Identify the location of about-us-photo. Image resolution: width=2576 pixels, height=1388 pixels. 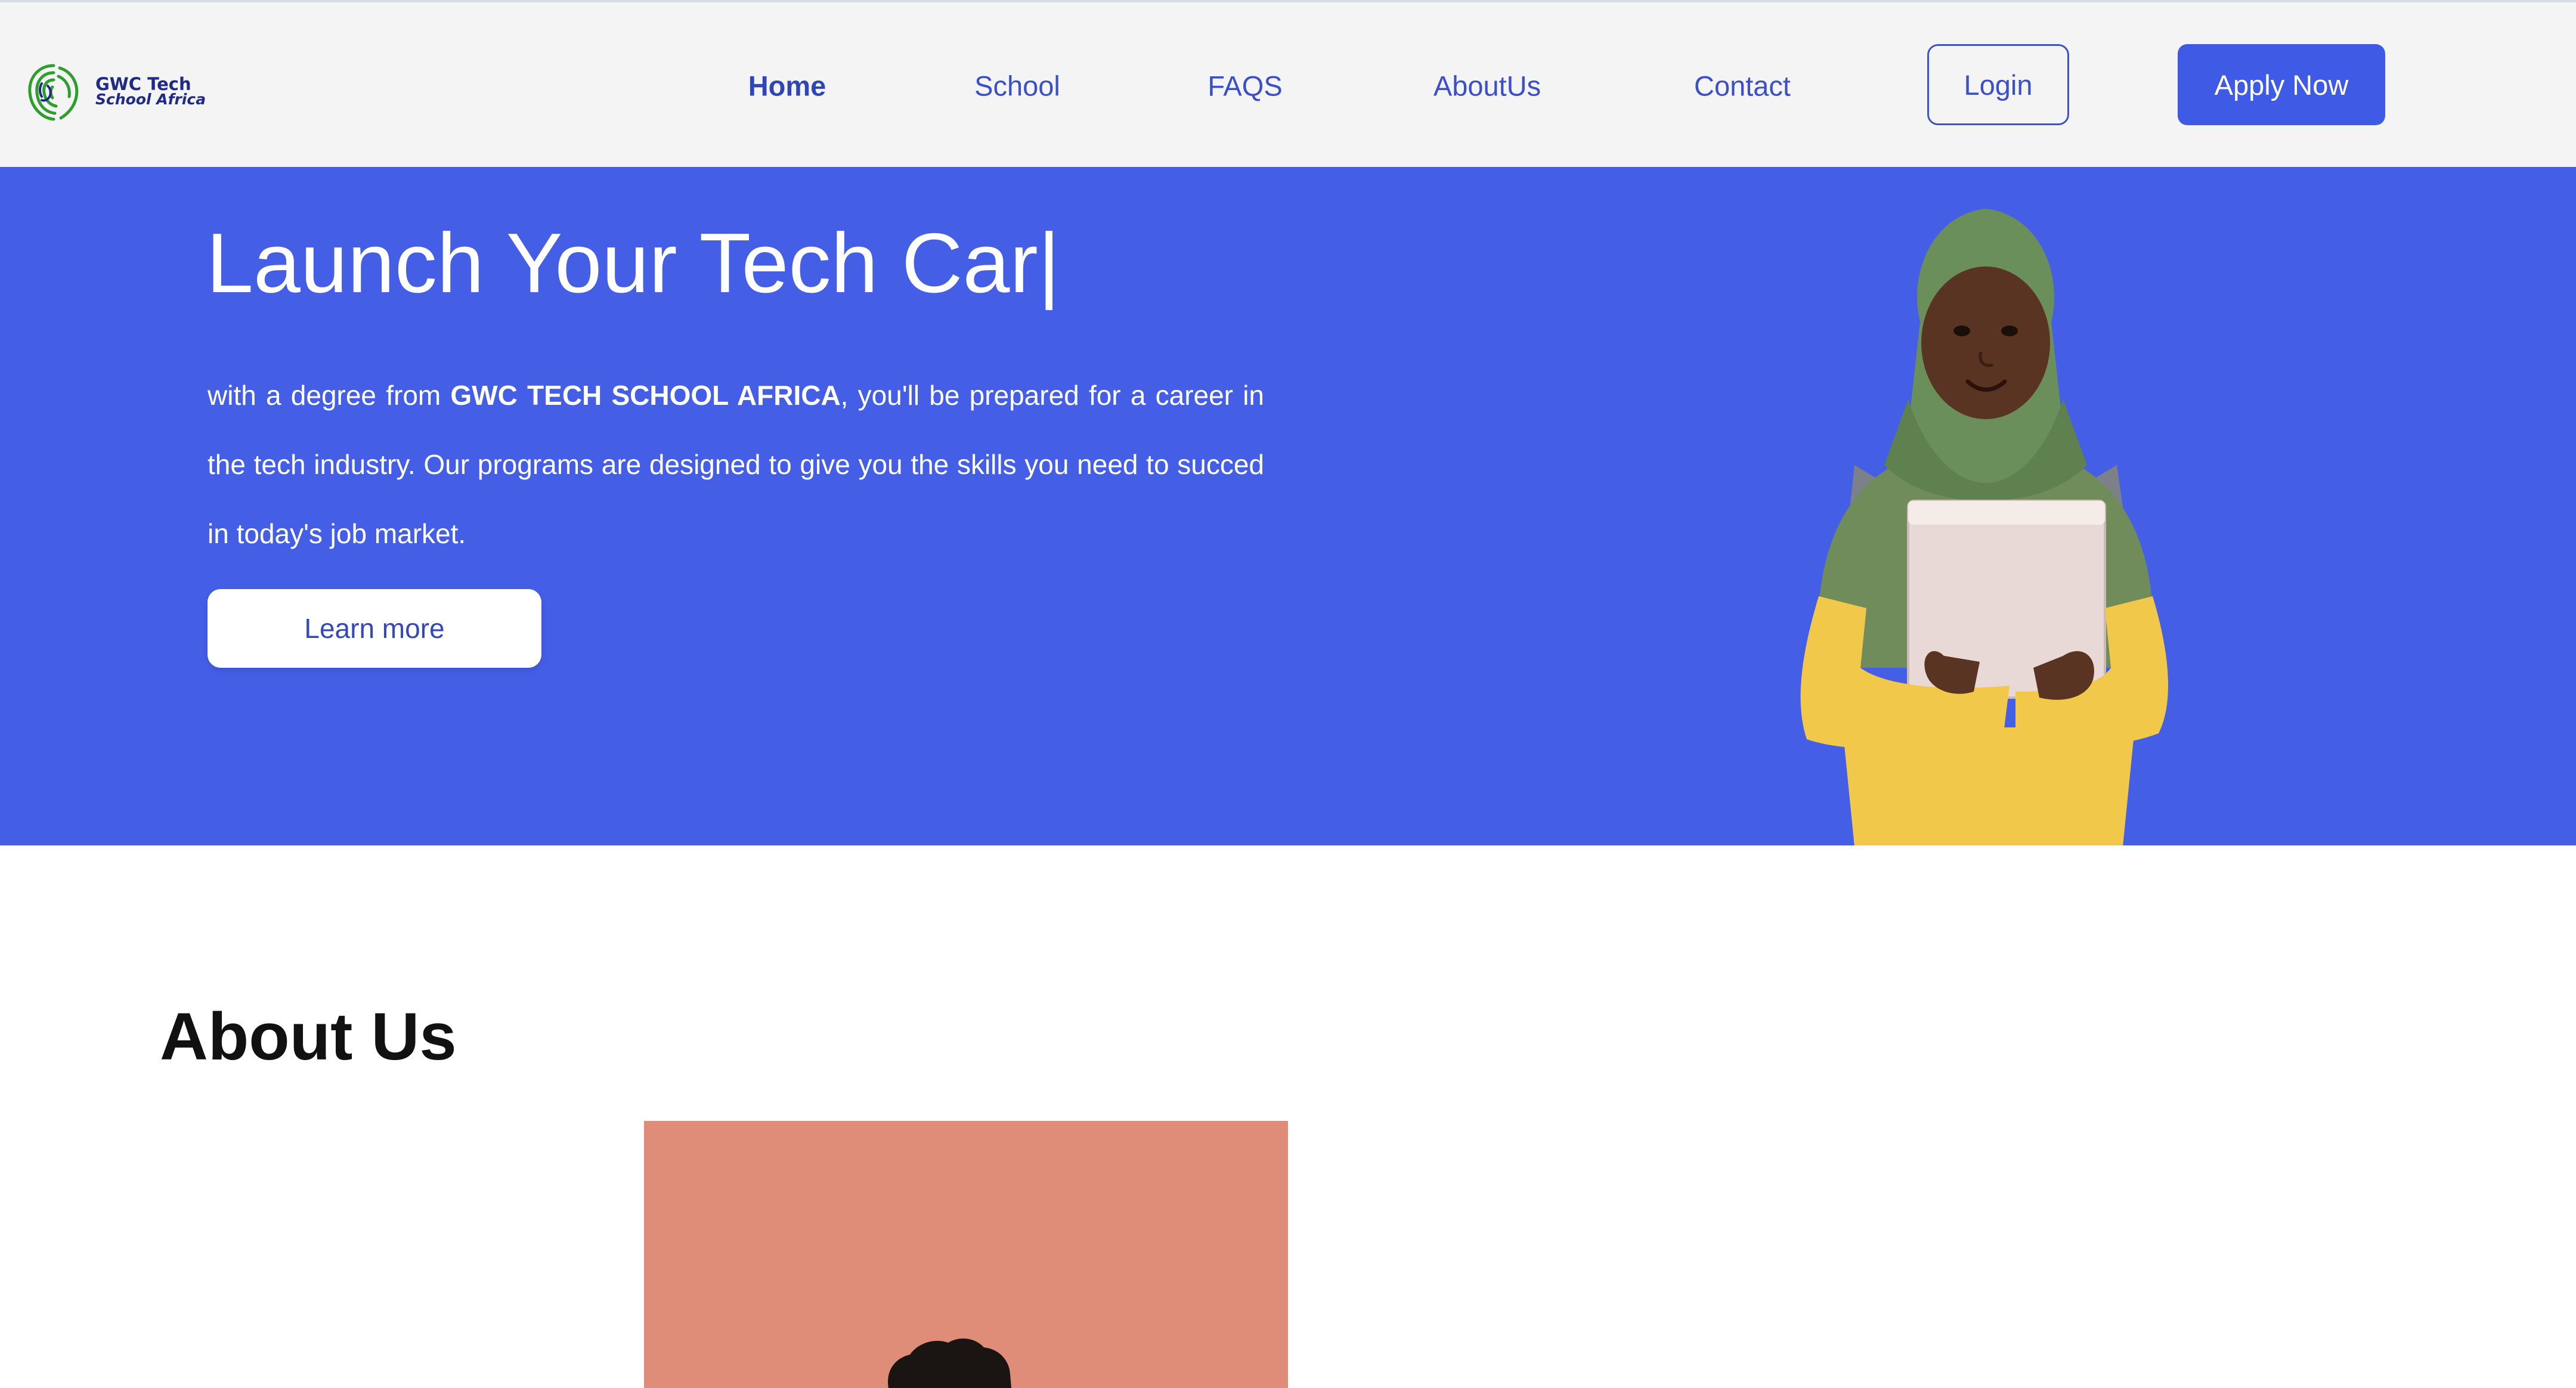
(966, 1254).